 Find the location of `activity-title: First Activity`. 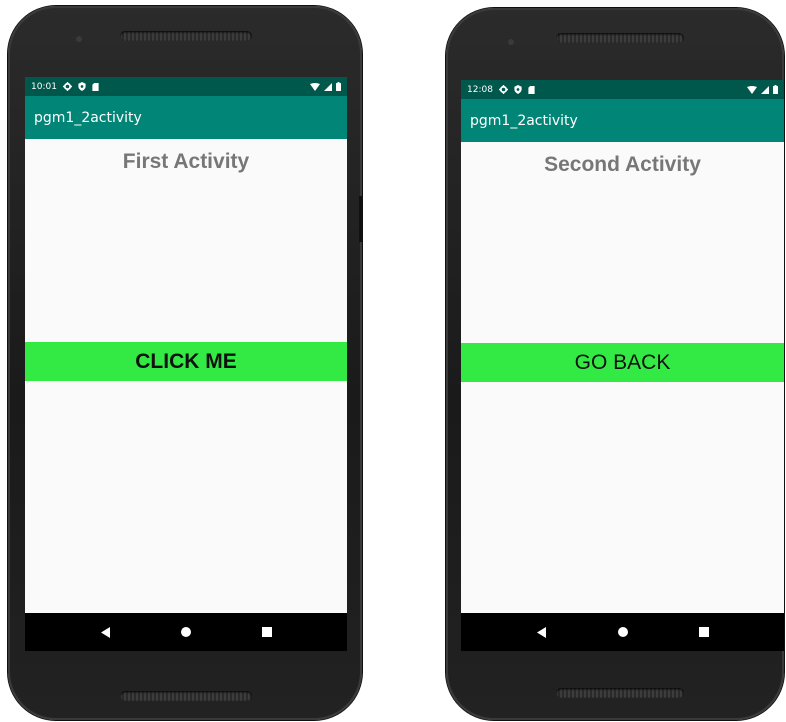

activity-title: First Activity is located at coordinates (186, 161).